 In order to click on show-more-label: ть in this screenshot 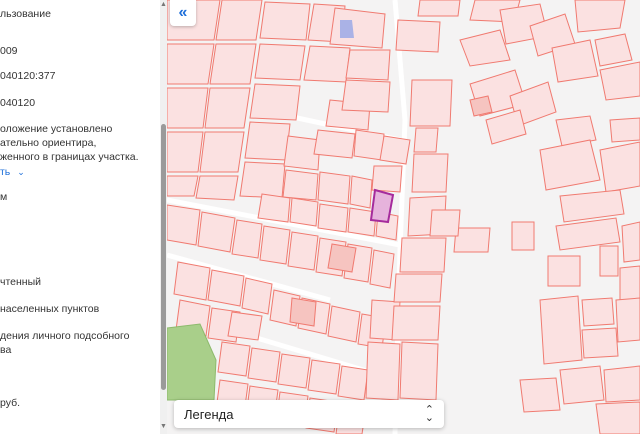, I will do `click(5, 172)`.